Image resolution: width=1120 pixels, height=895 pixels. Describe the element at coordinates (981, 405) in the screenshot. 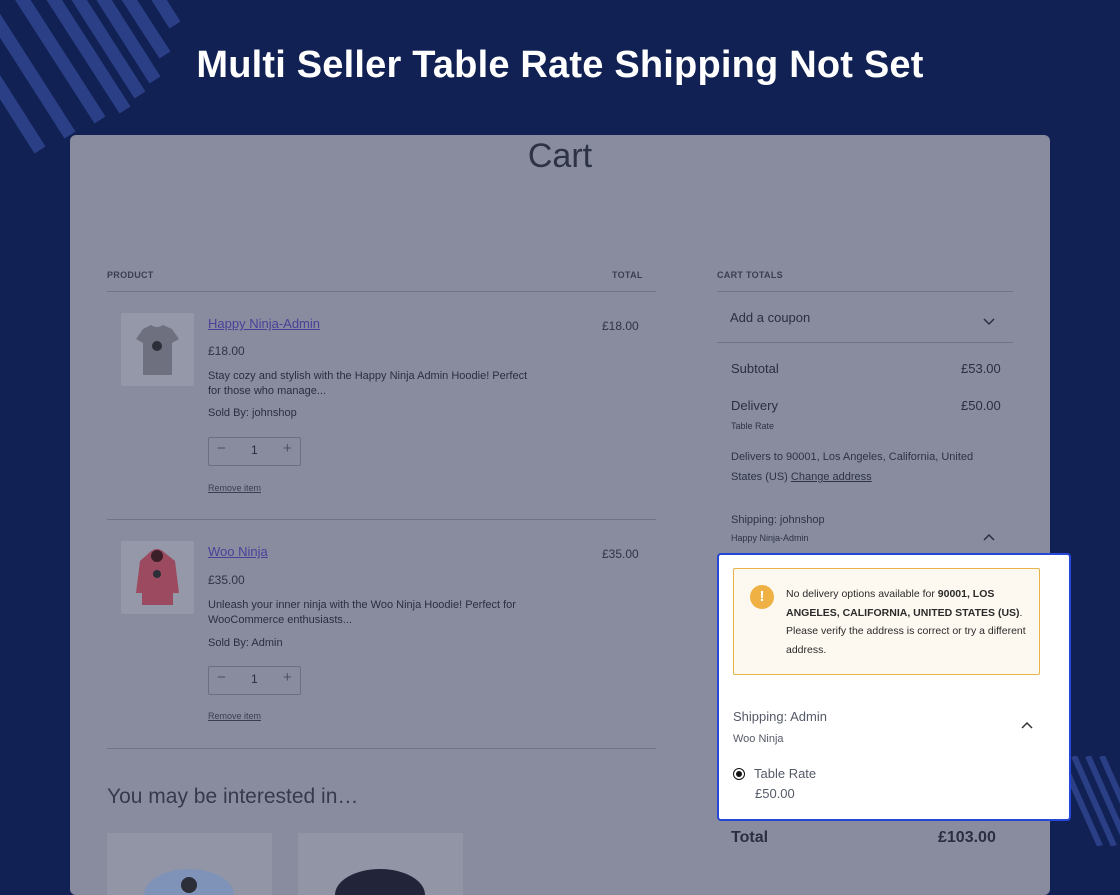

I see `delivery-value: £50.00` at that location.